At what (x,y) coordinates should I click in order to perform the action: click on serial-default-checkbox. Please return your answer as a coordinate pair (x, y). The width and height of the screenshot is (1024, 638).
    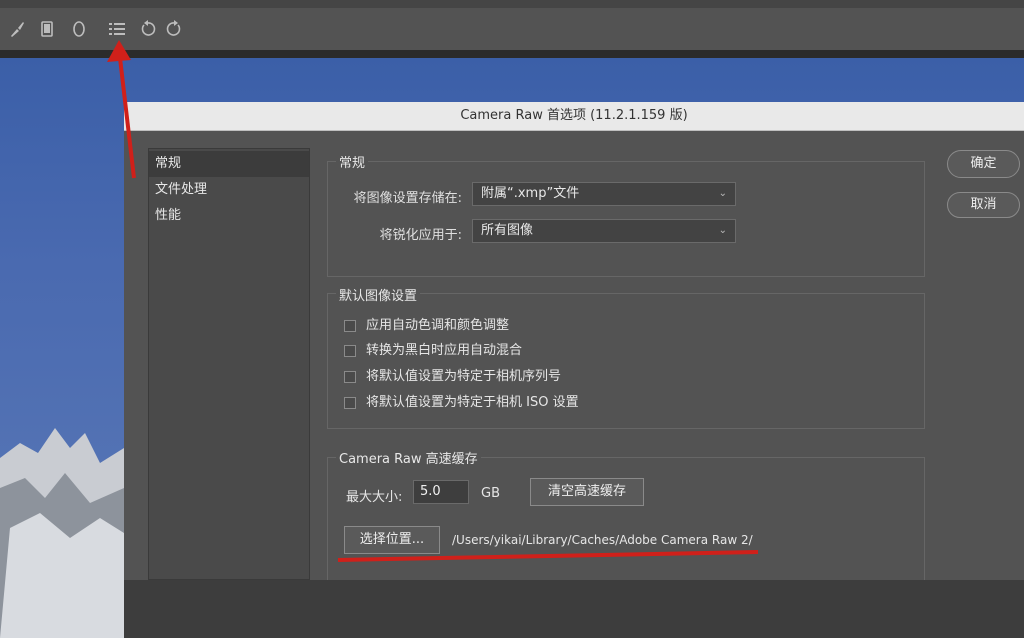
    Looking at the image, I should click on (350, 376).